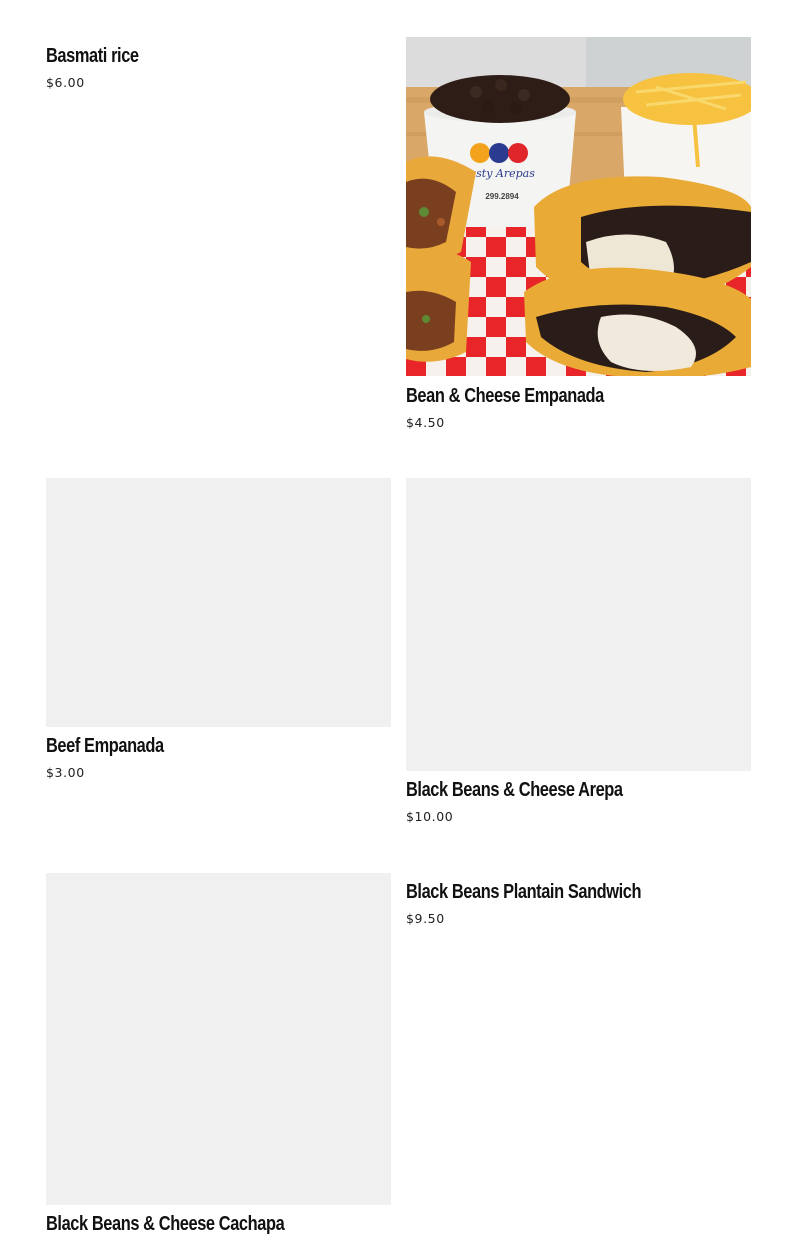 The height and width of the screenshot is (1236, 797). Describe the element at coordinates (547, 396) in the screenshot. I see `product-name: Bean & Cheese Empanada` at that location.